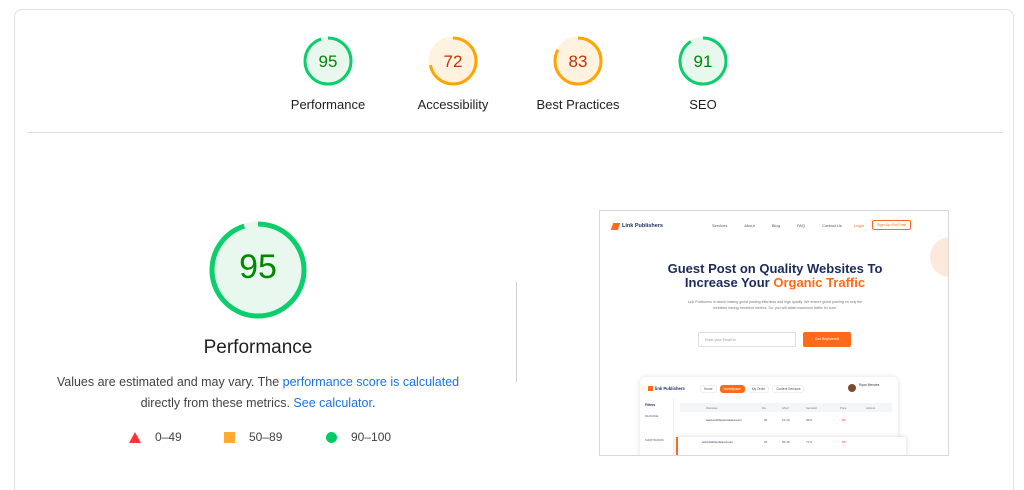 This screenshot has width=1024, height=490. What do you see at coordinates (453, 61) in the screenshot?
I see `gauge-score: 72` at bounding box center [453, 61].